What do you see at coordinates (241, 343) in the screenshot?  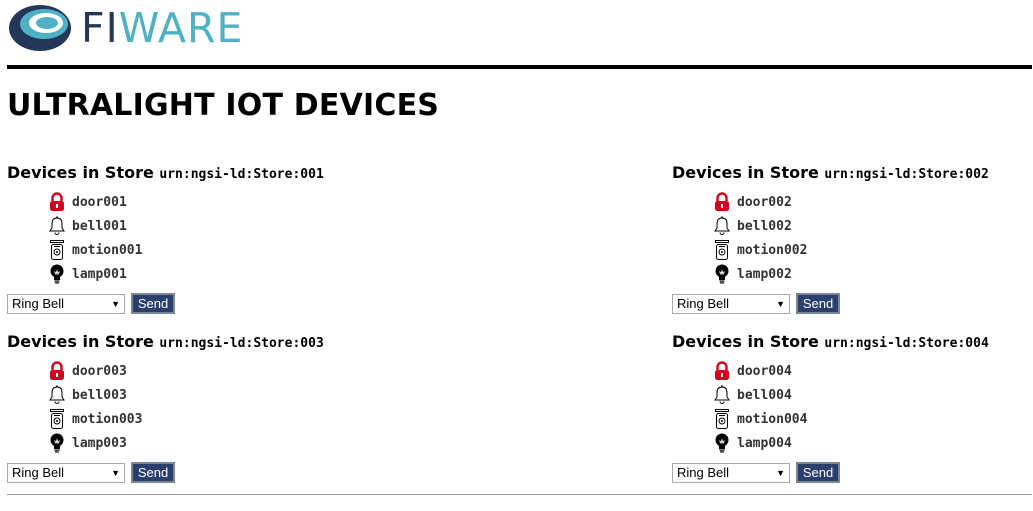 I see `store-urn: urn:ngsi-ld:Store:003` at bounding box center [241, 343].